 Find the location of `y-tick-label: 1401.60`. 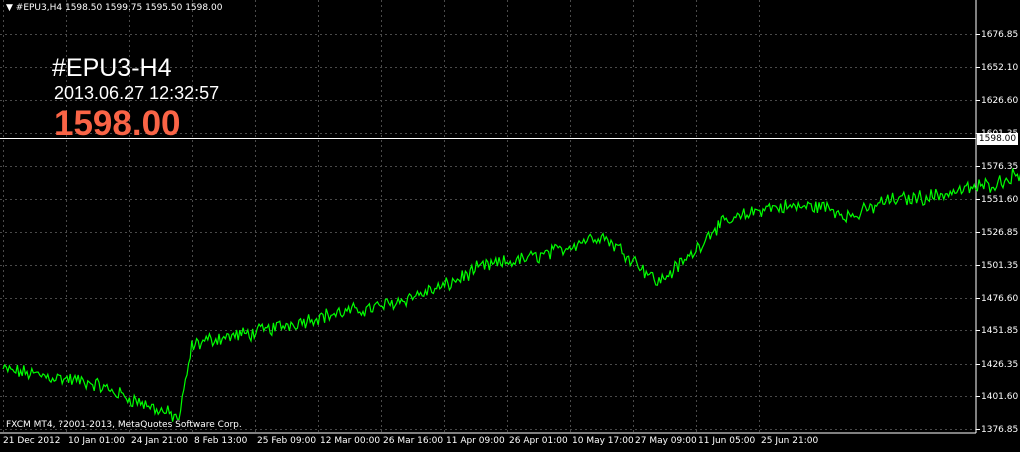

y-tick-label: 1401.60 is located at coordinates (1000, 396).